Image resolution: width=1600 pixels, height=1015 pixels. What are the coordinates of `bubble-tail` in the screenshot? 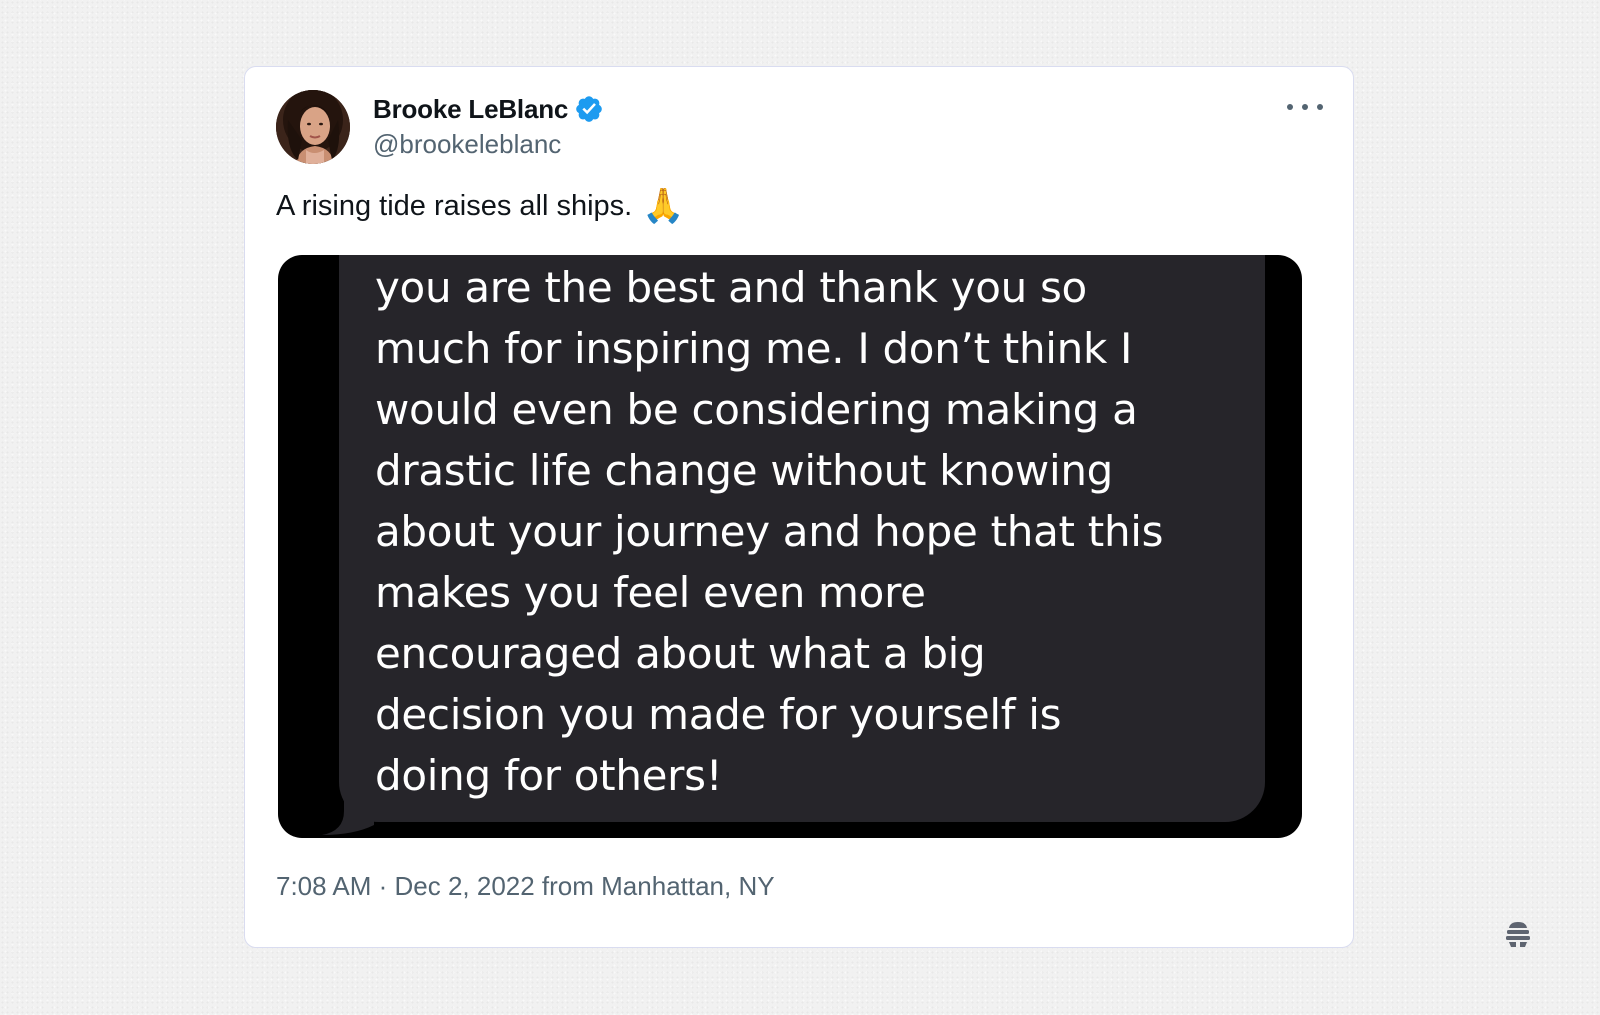 It's located at (348, 810).